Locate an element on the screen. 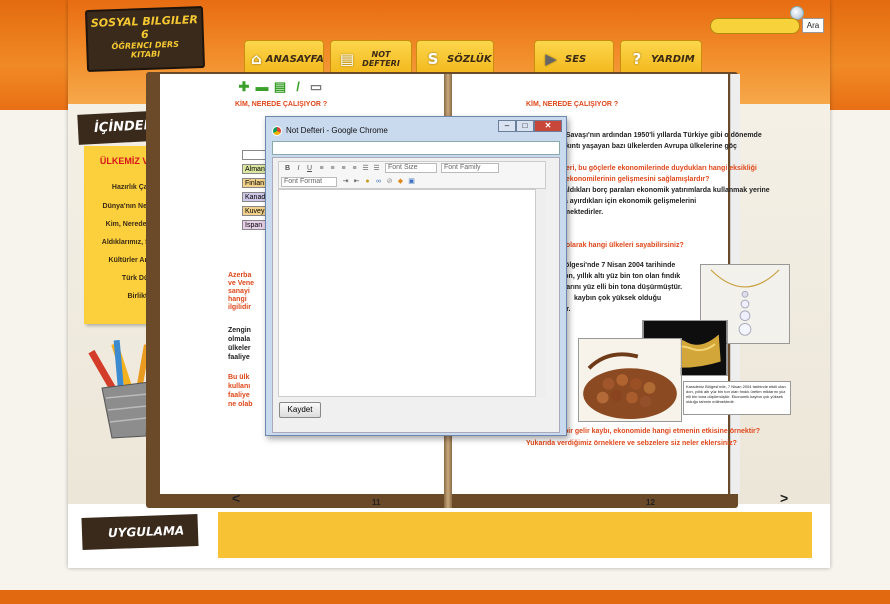  underline-icon: U is located at coordinates (309, 168).